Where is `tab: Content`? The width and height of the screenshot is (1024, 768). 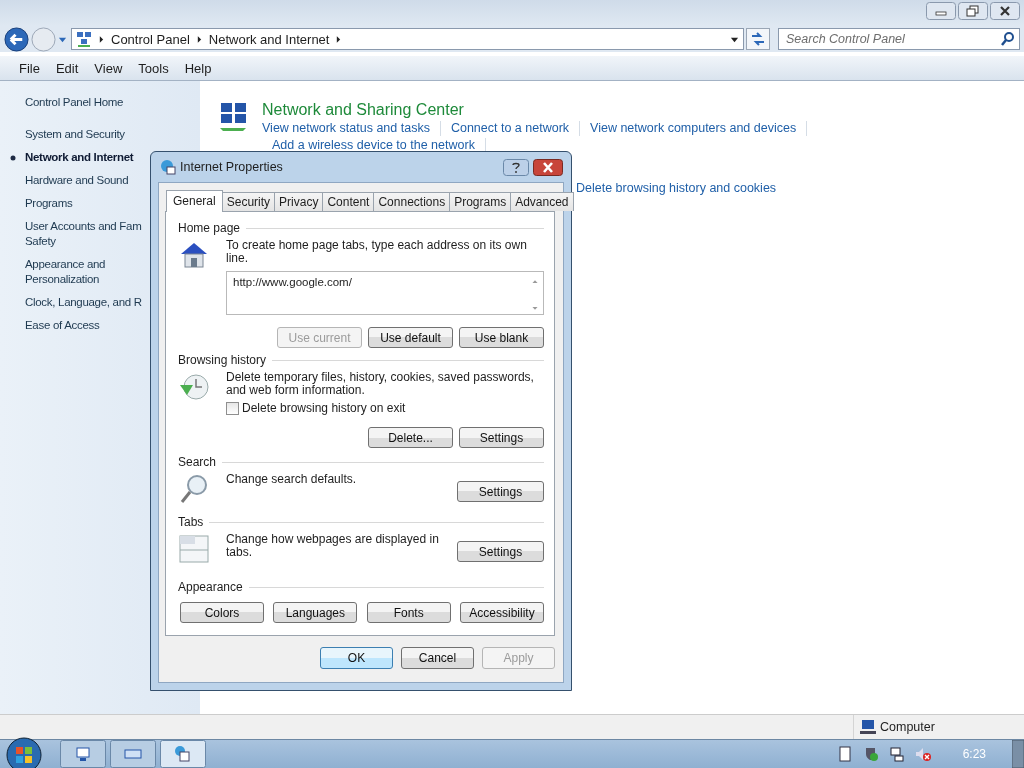
tab: Content is located at coordinates (348, 201).